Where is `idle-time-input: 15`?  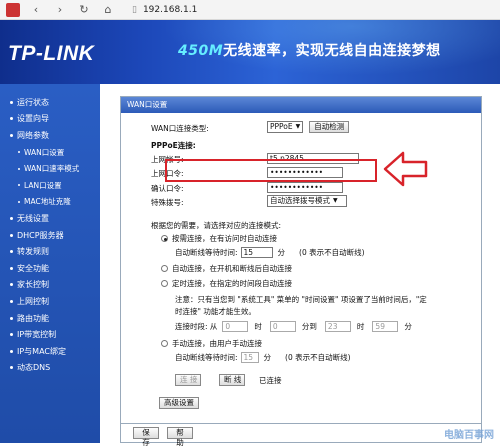
idle-time-input: 15 is located at coordinates (256, 252).